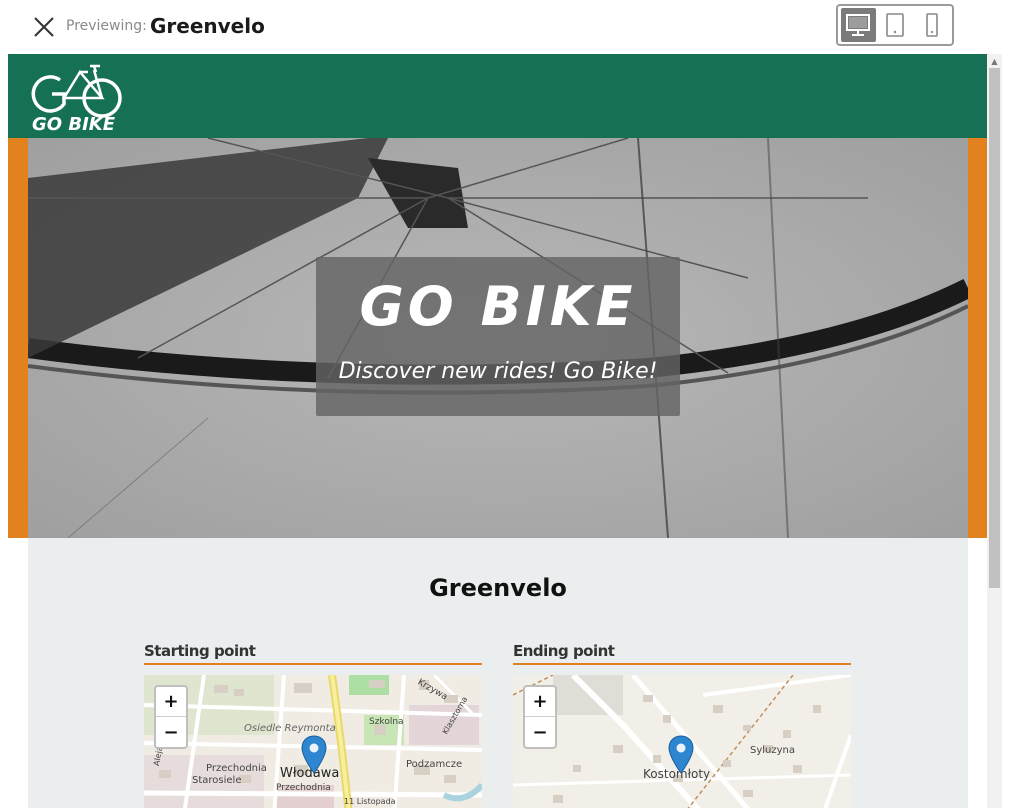  I want to click on device-switcher, so click(895, 25).